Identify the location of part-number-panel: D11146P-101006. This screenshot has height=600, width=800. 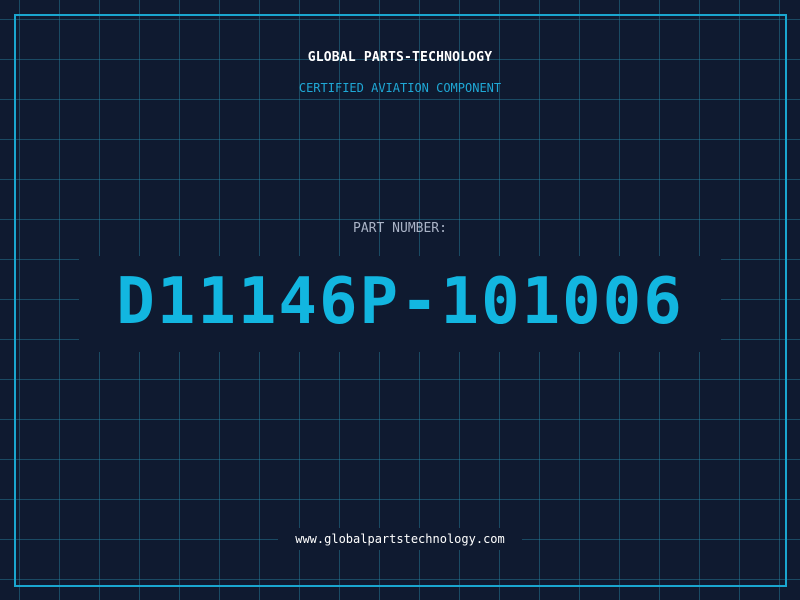
(400, 304).